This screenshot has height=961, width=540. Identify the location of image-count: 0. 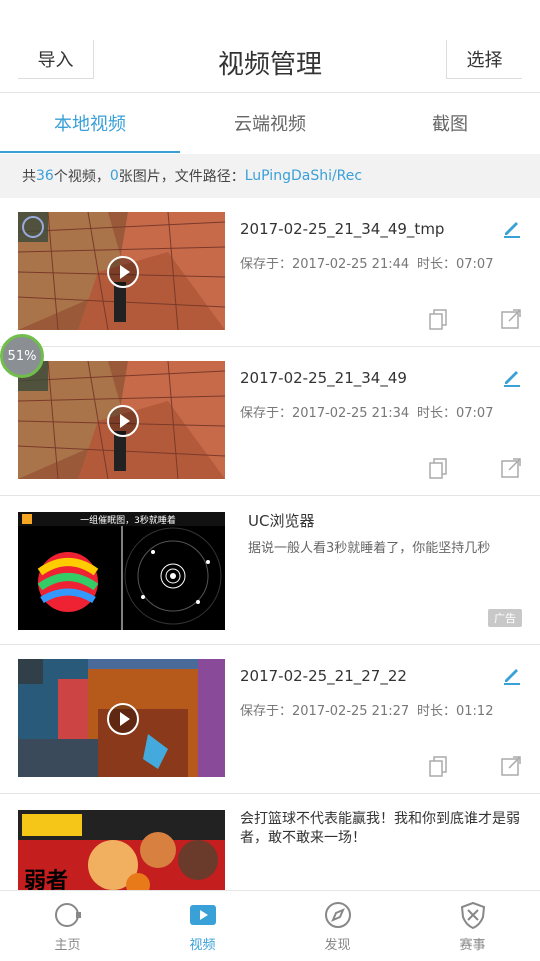
(114, 176).